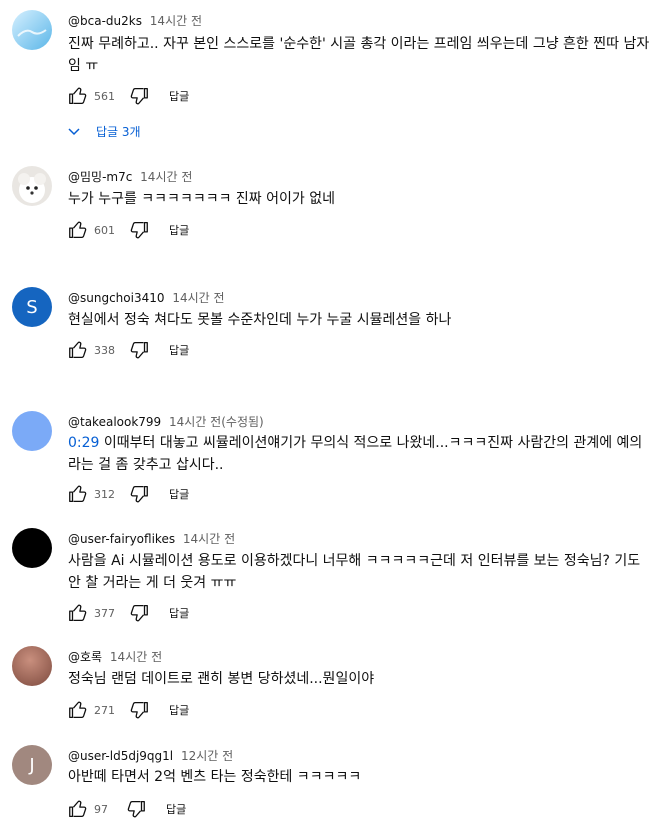 Image resolution: width=668 pixels, height=825 pixels. What do you see at coordinates (104, 494) in the screenshot?
I see `like-count: 312` at bounding box center [104, 494].